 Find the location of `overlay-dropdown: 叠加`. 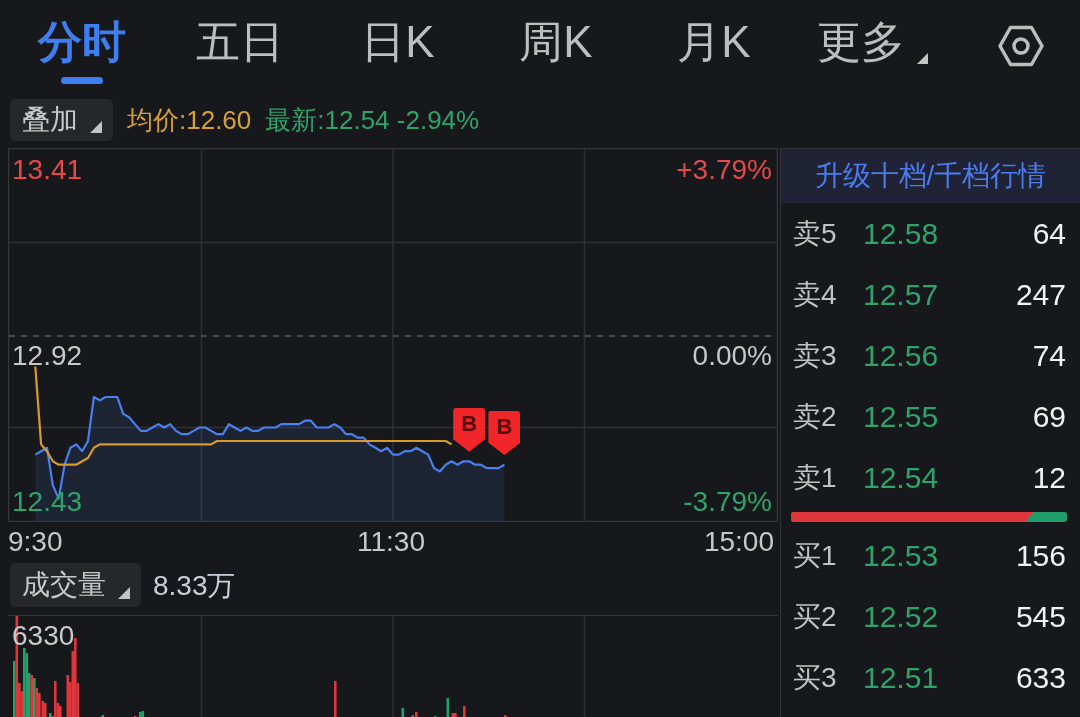

overlay-dropdown: 叠加 is located at coordinates (61, 120).